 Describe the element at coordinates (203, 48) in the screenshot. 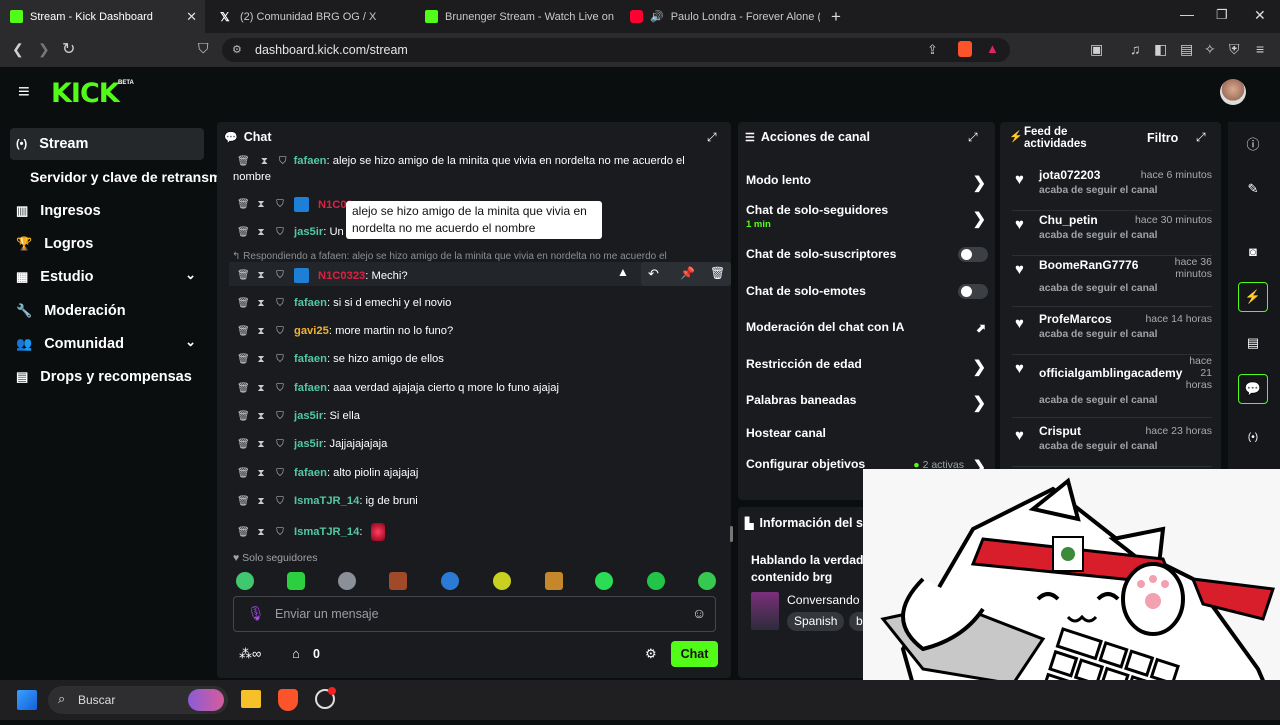

I see `bookmark-icon: ⛉` at that location.